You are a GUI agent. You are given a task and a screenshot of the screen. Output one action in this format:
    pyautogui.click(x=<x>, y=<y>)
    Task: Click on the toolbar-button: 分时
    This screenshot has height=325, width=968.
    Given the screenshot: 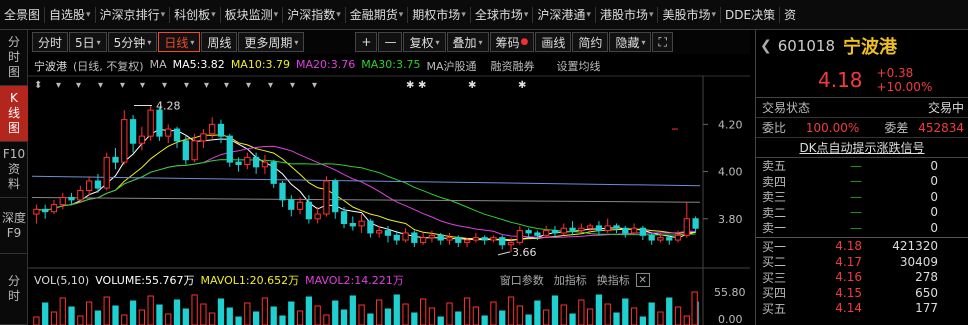 What is the action you would take?
    pyautogui.click(x=50, y=42)
    